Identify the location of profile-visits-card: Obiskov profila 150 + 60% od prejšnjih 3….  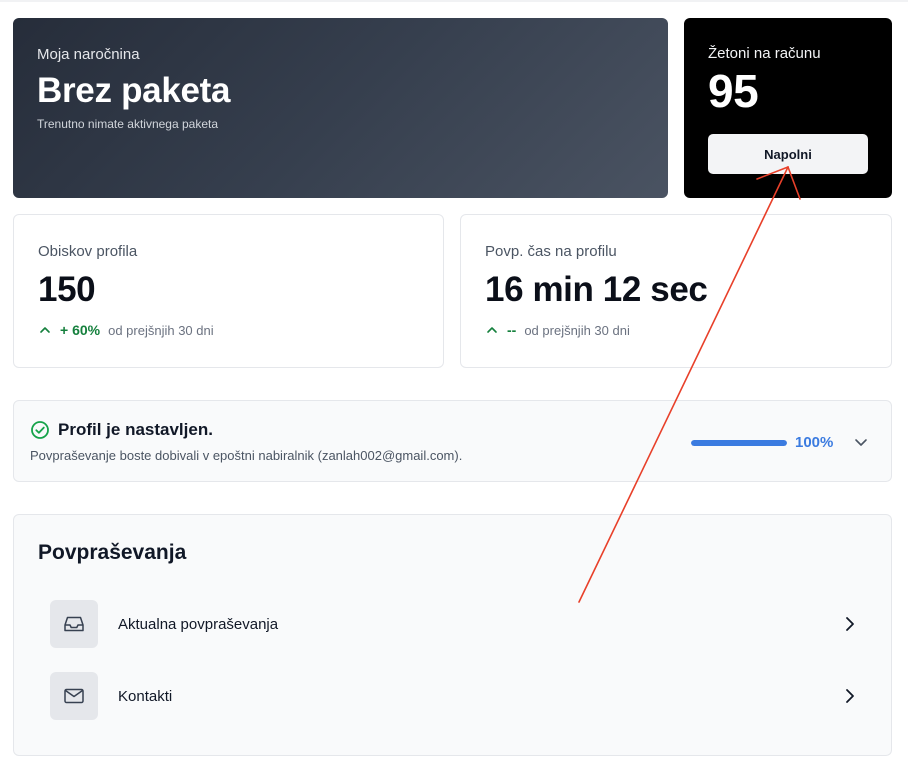
(228, 291).